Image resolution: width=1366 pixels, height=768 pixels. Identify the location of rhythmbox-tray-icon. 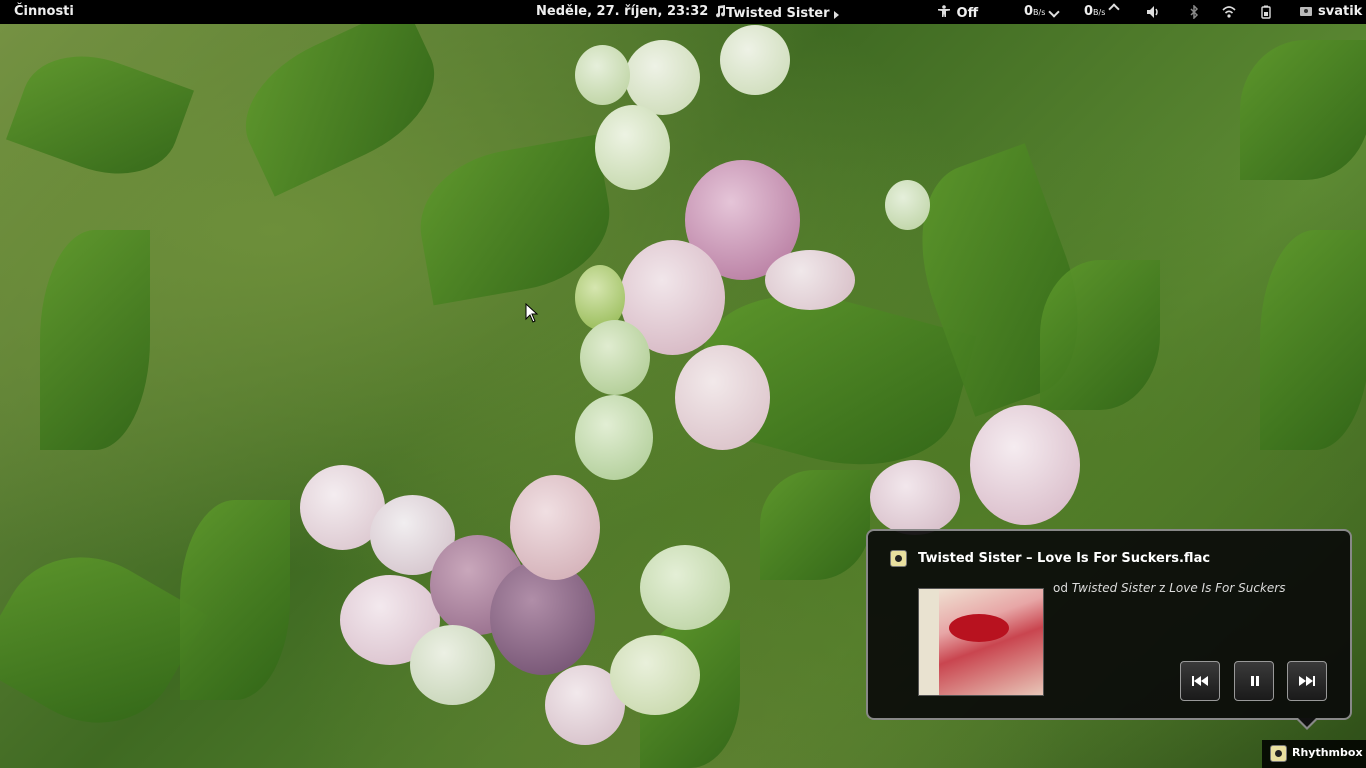
(1278, 753).